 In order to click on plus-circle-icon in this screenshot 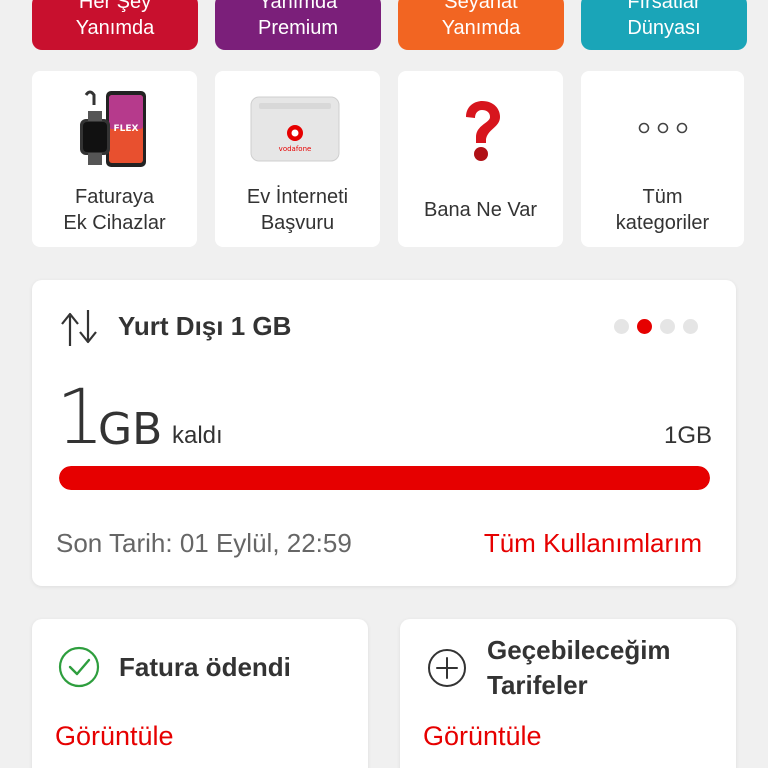, I will do `click(447, 668)`.